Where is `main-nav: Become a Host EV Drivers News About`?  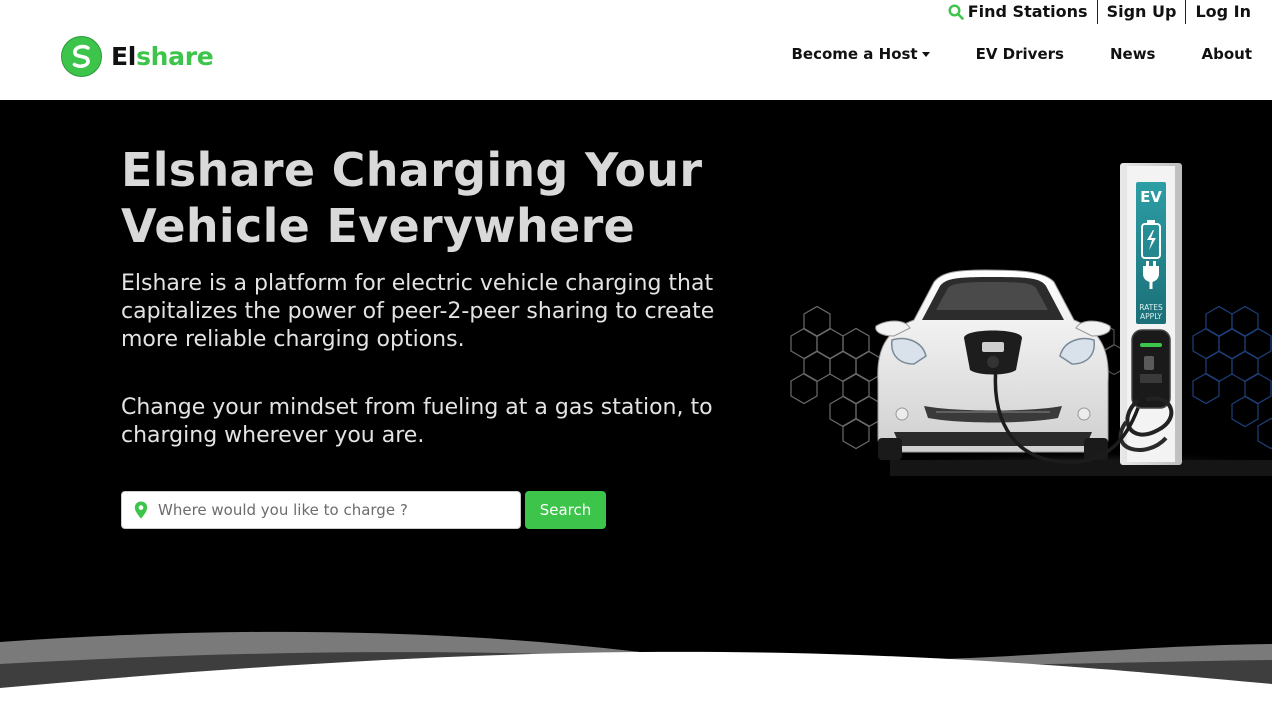 main-nav: Become a Host EV Drivers News About is located at coordinates (1021, 54).